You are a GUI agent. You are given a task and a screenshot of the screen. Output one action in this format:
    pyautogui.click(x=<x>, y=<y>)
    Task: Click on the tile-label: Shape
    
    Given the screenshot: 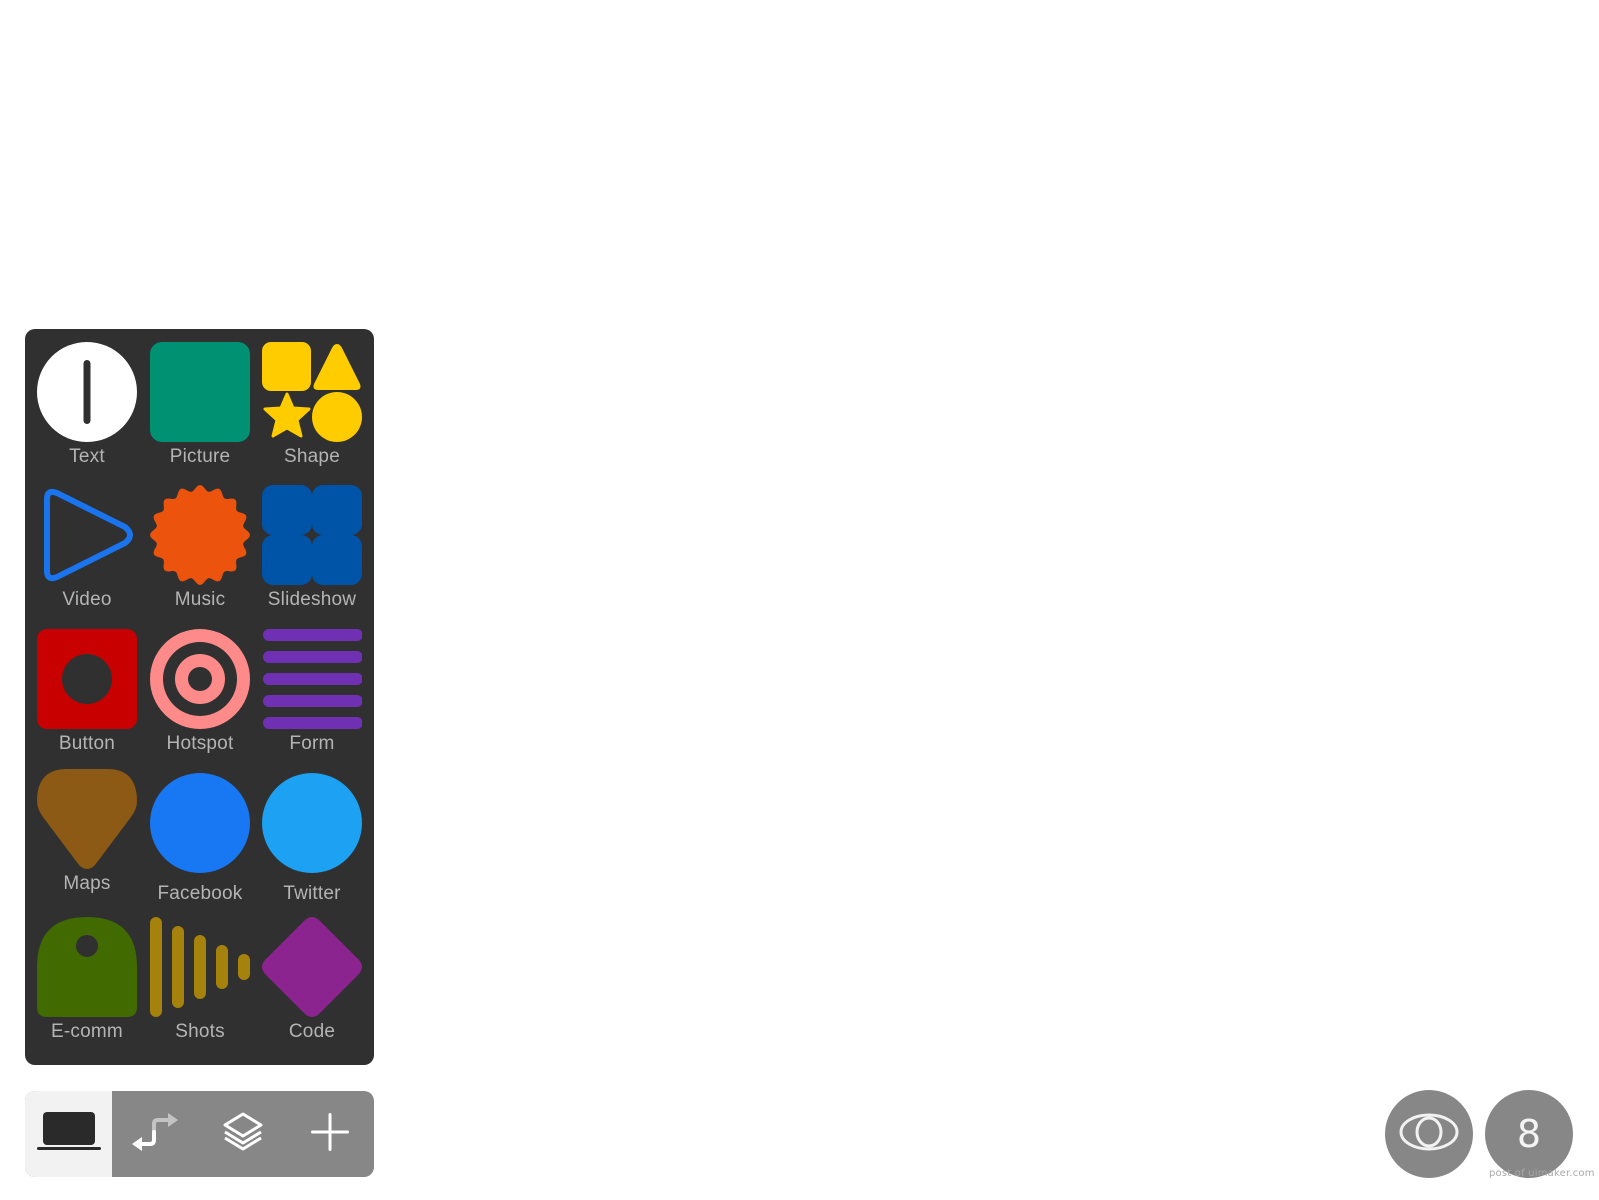 What is the action you would take?
    pyautogui.click(x=312, y=456)
    